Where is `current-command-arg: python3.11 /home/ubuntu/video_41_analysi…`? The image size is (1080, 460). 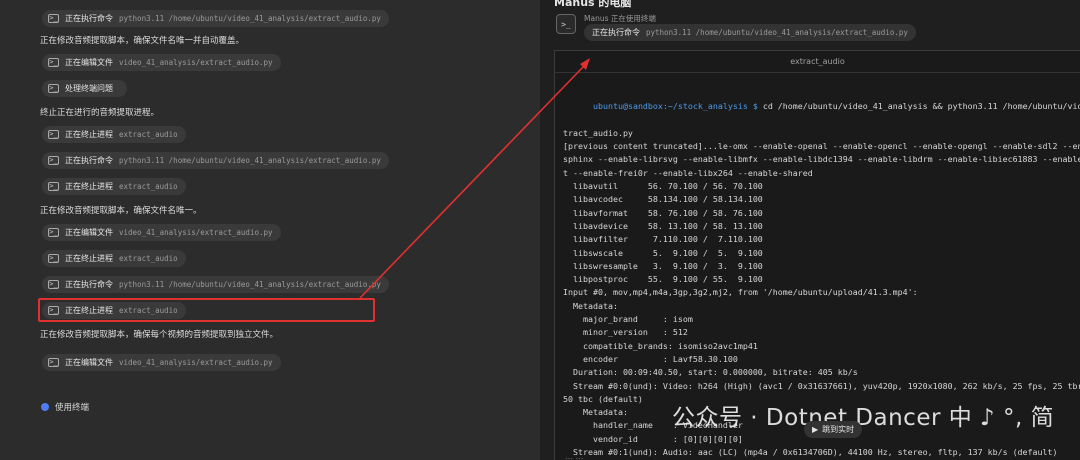 current-command-arg: python3.11 /home/ubuntu/video_41_analysi… is located at coordinates (777, 32).